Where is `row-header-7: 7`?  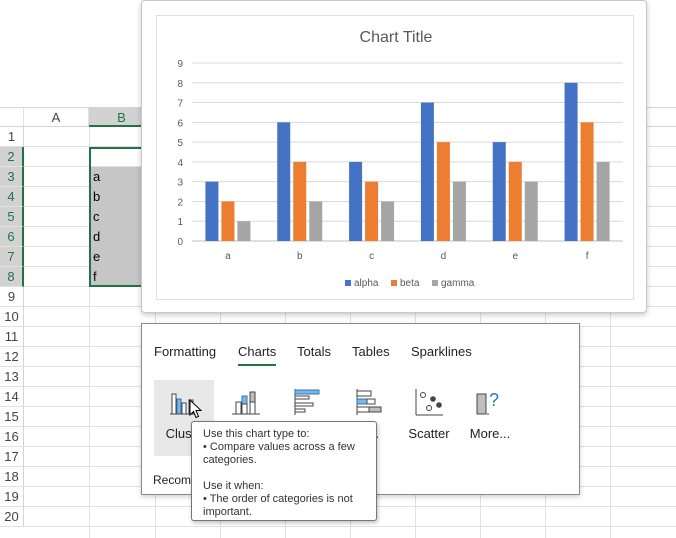
row-header-7: 7 is located at coordinates (12, 257).